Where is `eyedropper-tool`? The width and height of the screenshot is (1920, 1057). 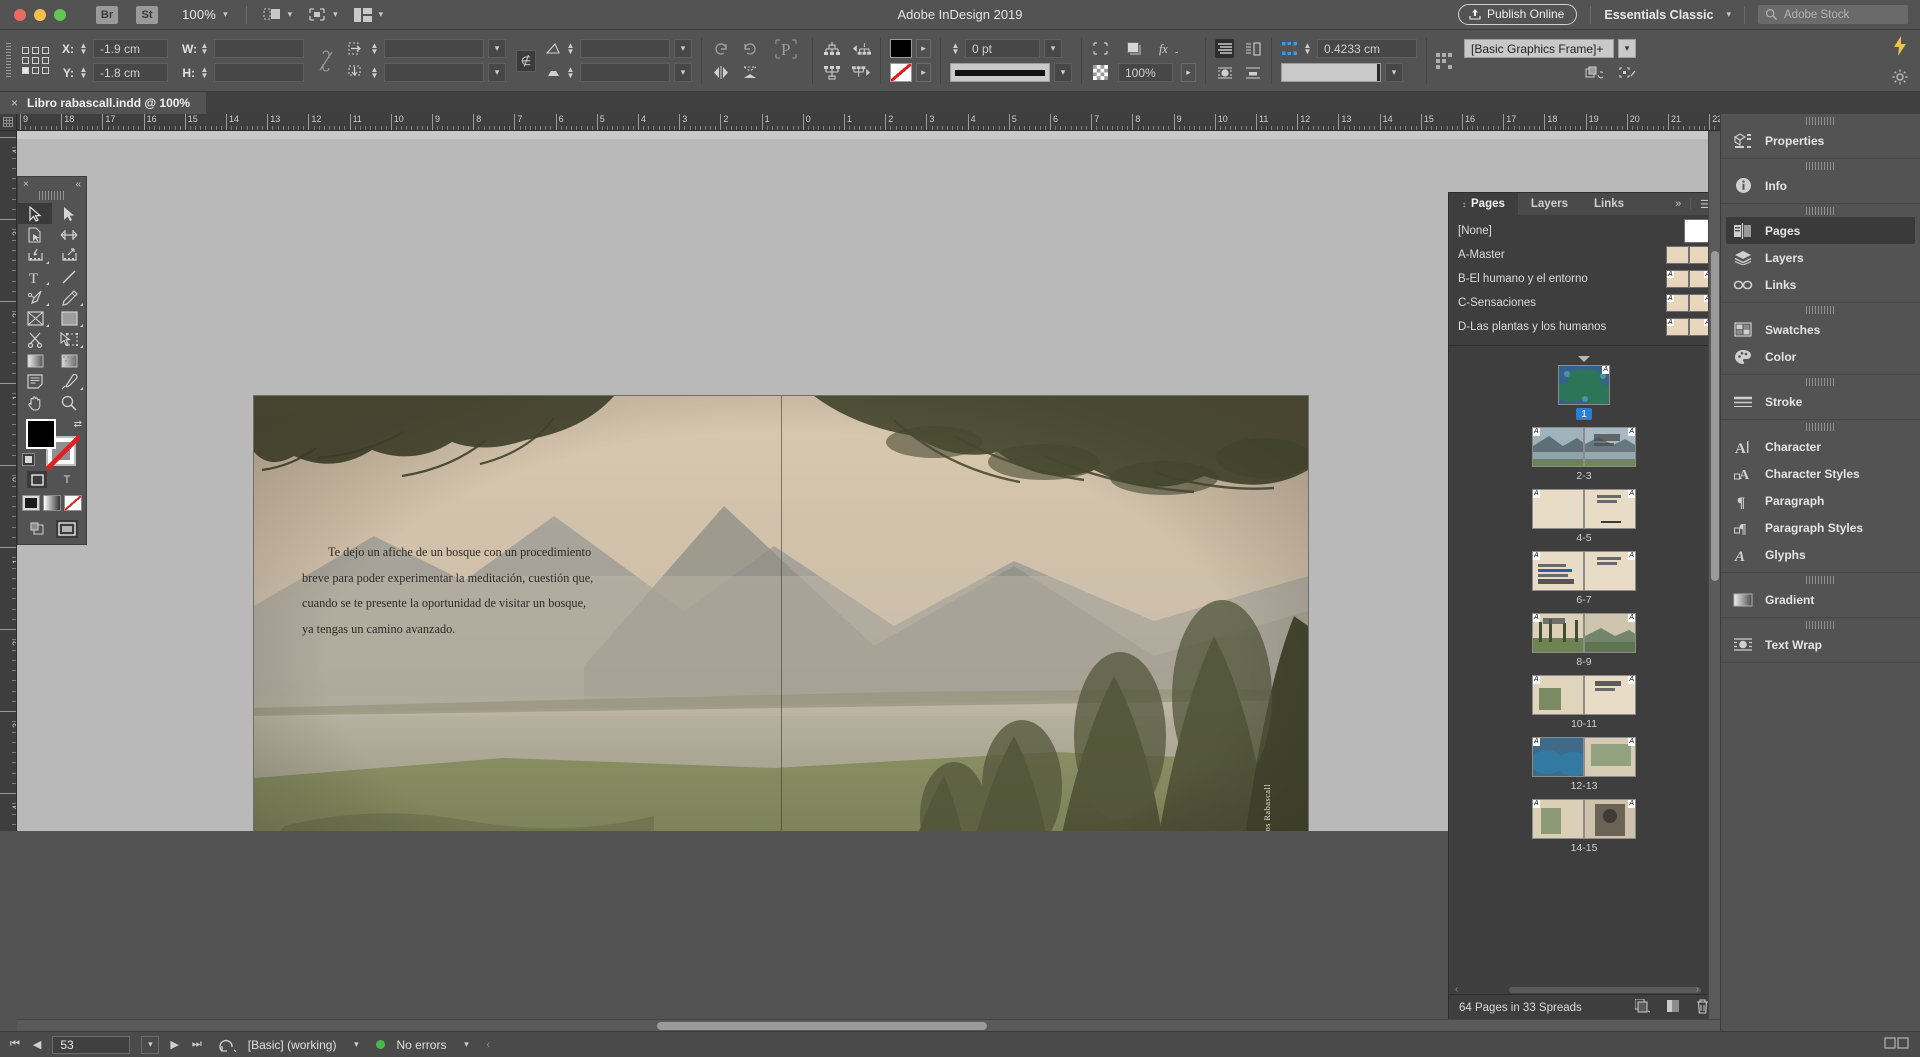 eyedropper-tool is located at coordinates (69, 381).